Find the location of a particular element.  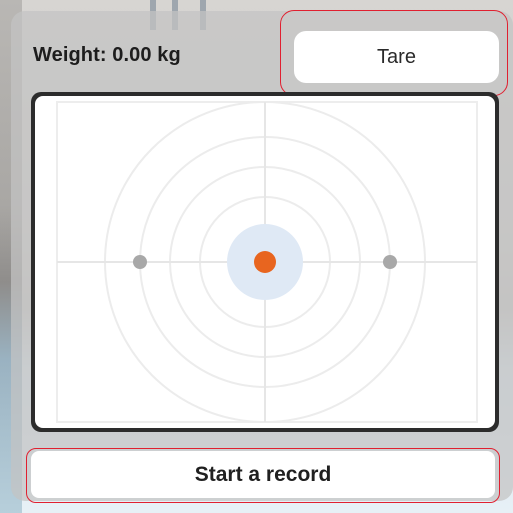

left-marker-dot is located at coordinates (140, 262).